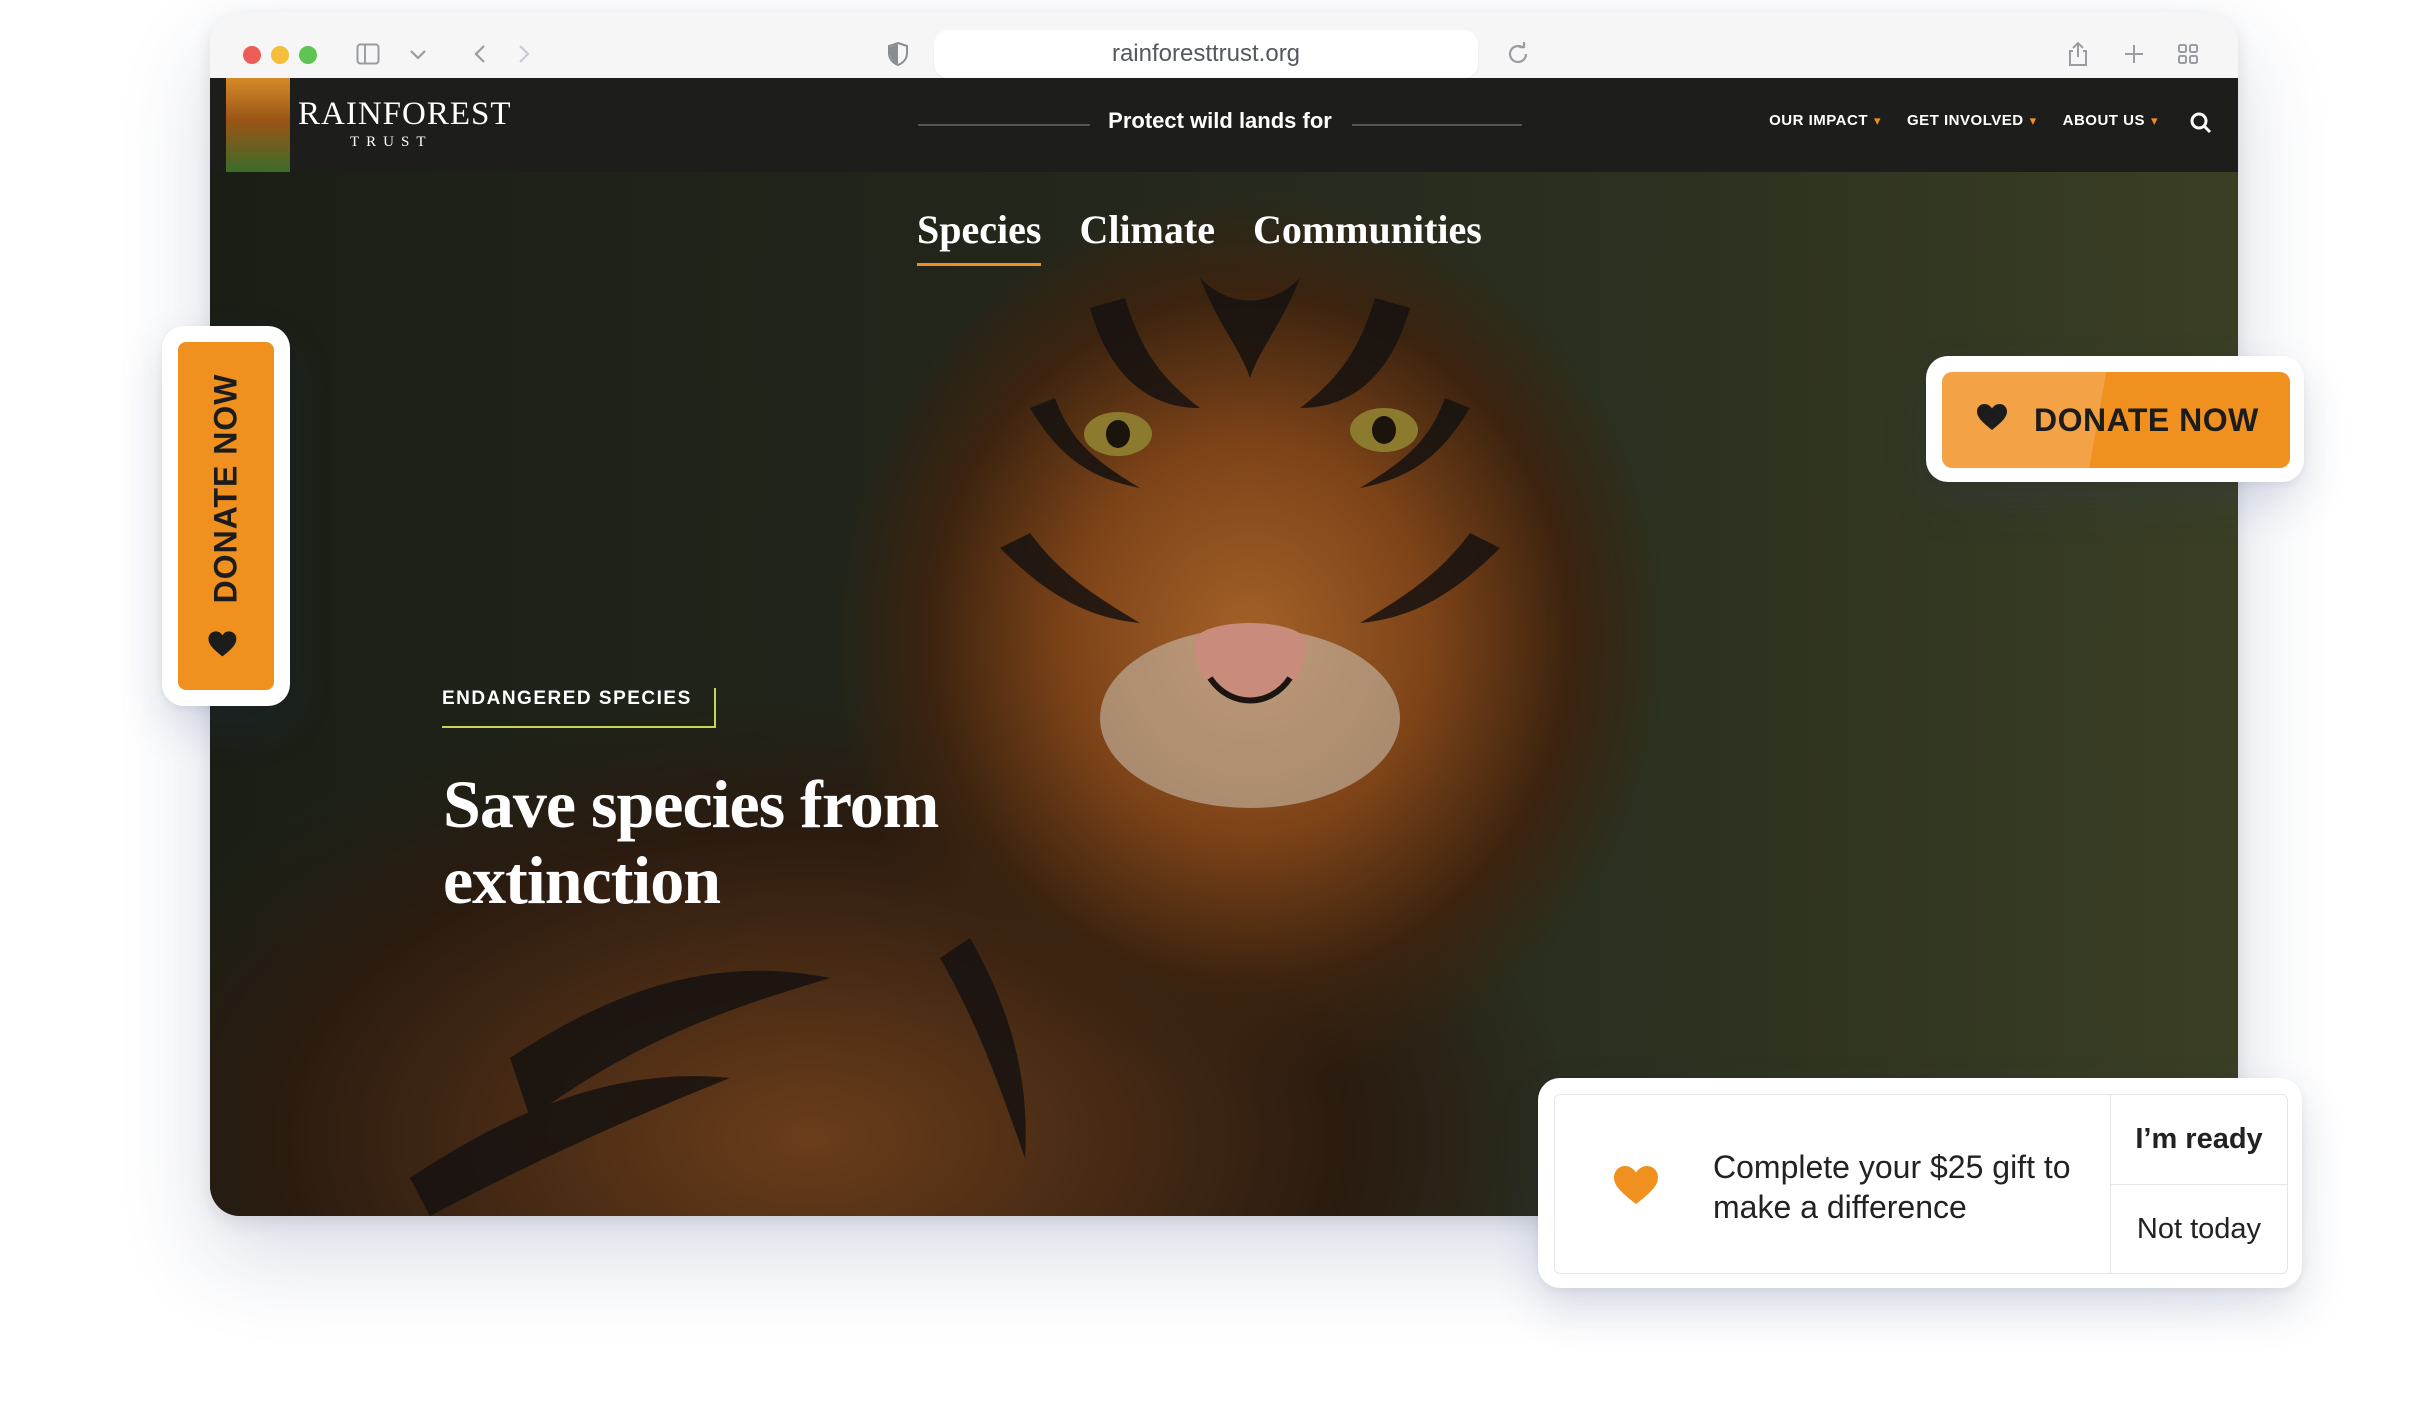 The width and height of the screenshot is (2432, 1408). What do you see at coordinates (2146, 419) in the screenshot?
I see `donate-now-label: DONATE NOW` at bounding box center [2146, 419].